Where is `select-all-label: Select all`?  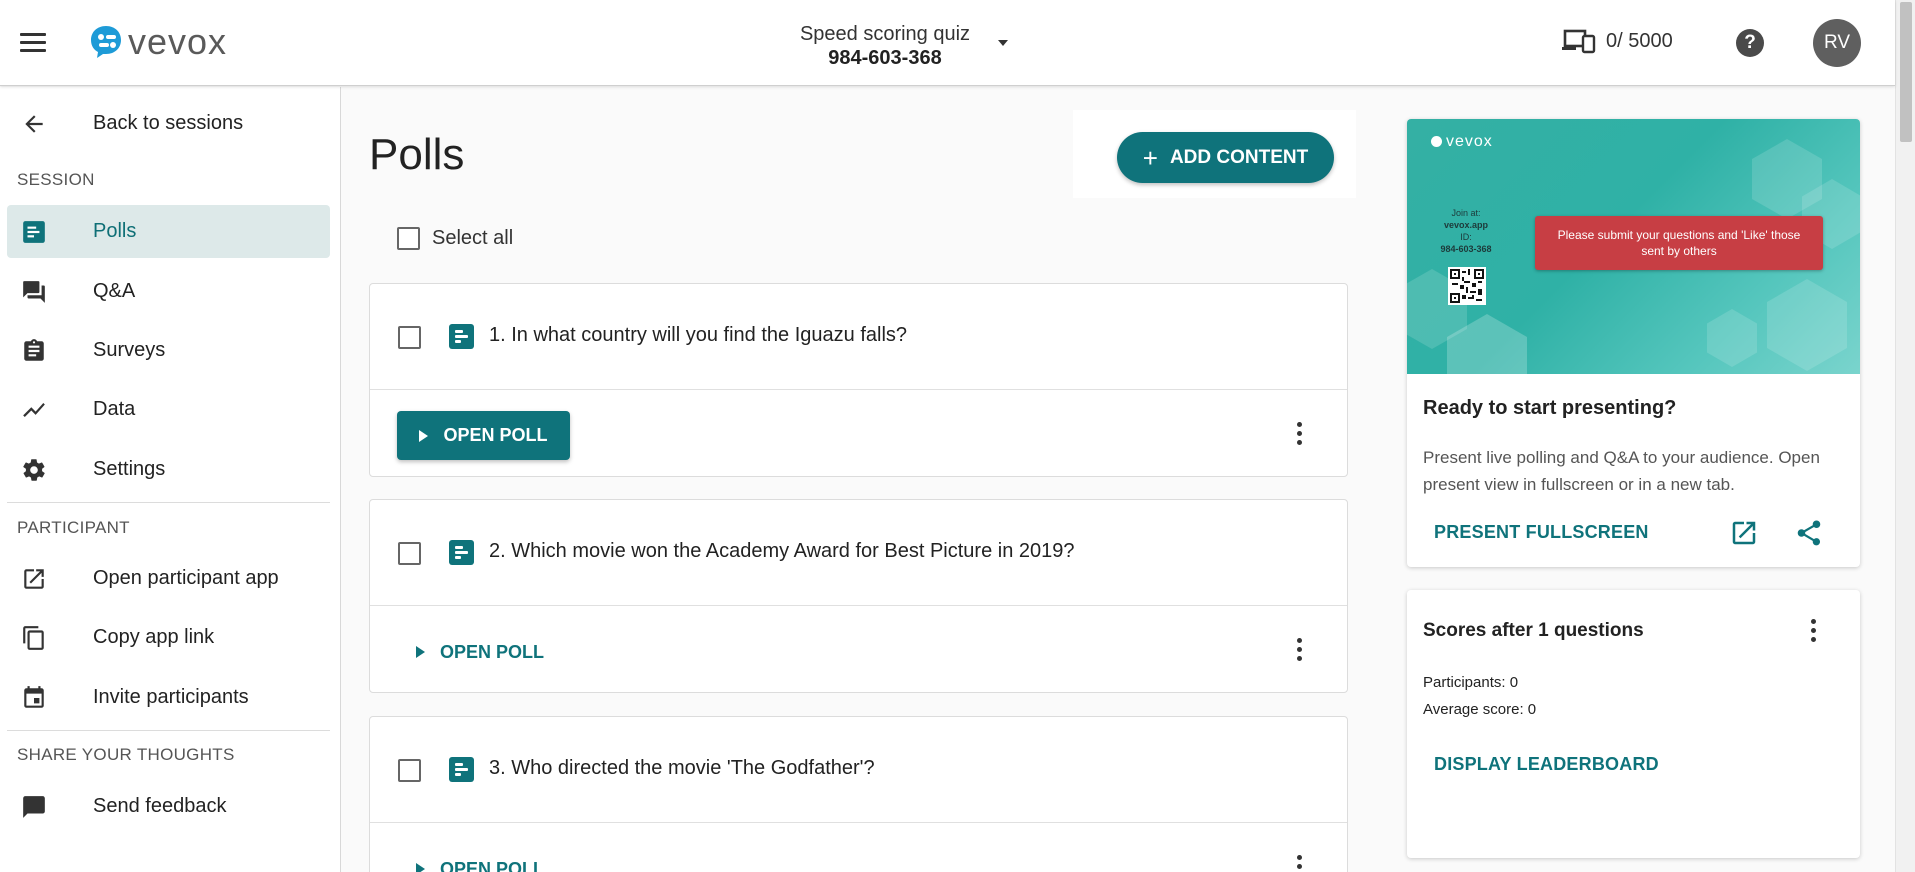 select-all-label: Select all is located at coordinates (472, 238).